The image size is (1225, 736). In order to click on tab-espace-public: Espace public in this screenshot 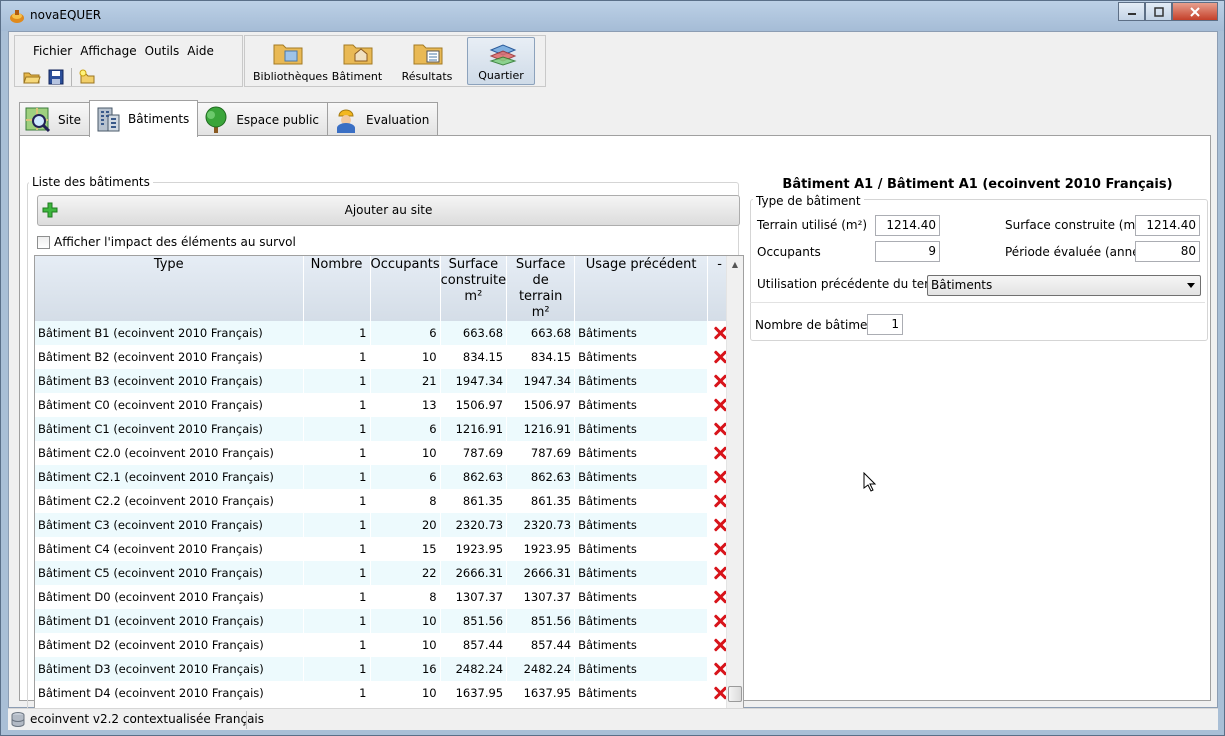, I will do `click(263, 119)`.